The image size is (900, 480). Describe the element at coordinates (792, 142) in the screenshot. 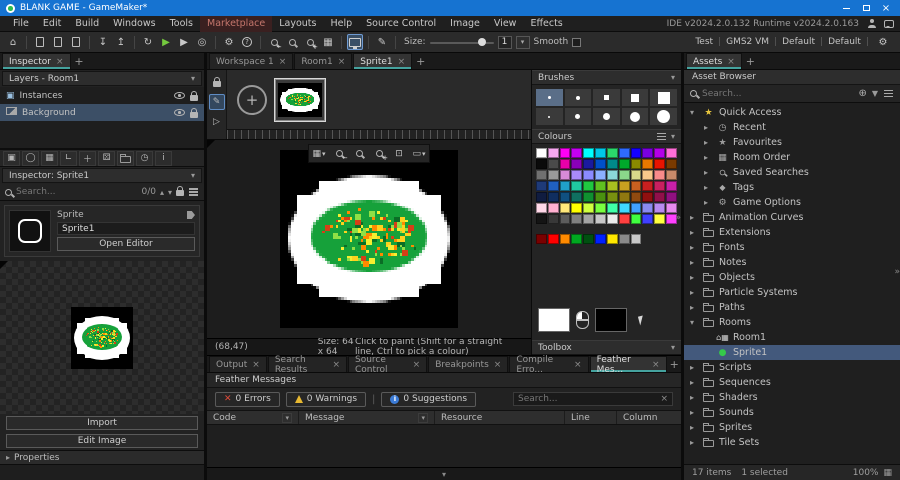

I see `tree-item: Favourites` at that location.